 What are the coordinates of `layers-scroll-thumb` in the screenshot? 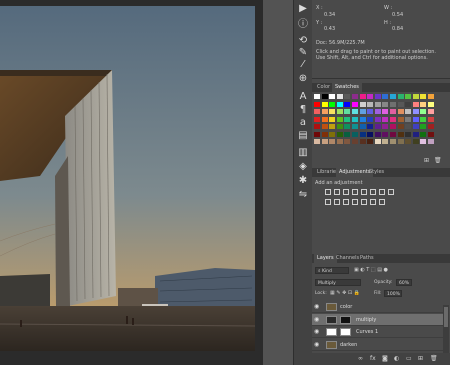 It's located at (446, 317).